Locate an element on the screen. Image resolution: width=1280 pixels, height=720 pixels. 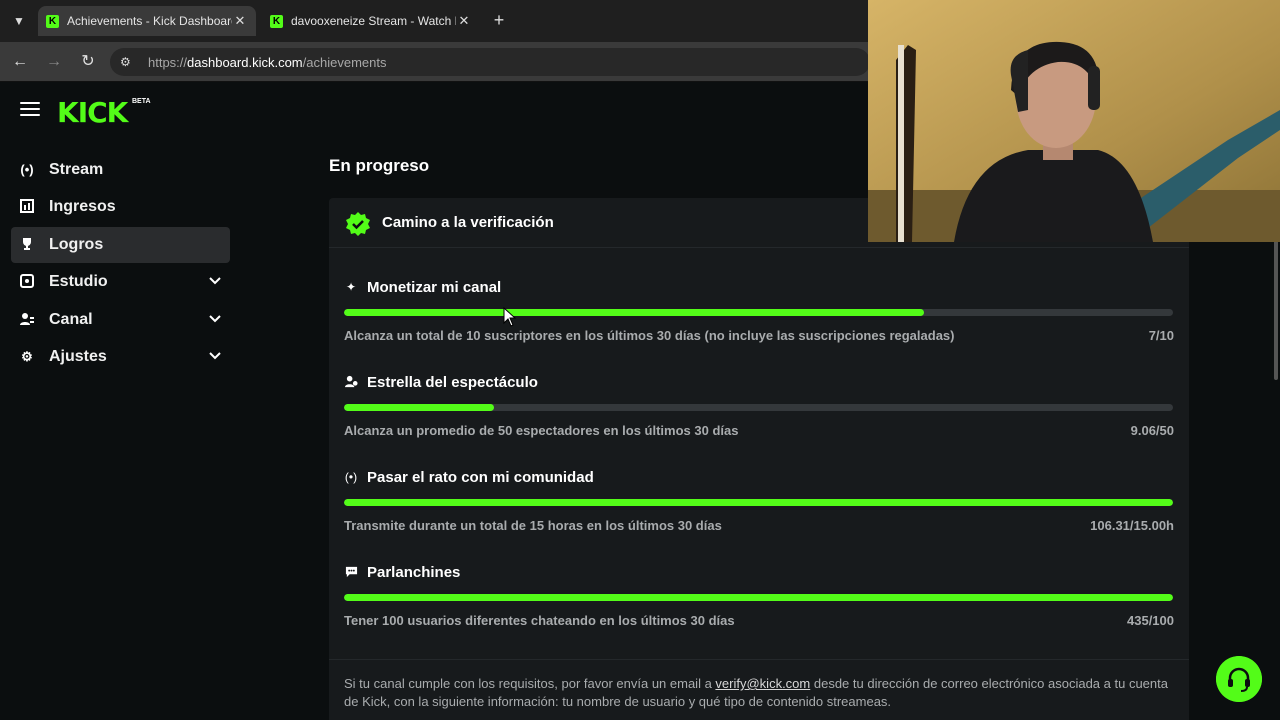
sidebar-item-canal: Canal is located at coordinates (120, 320).